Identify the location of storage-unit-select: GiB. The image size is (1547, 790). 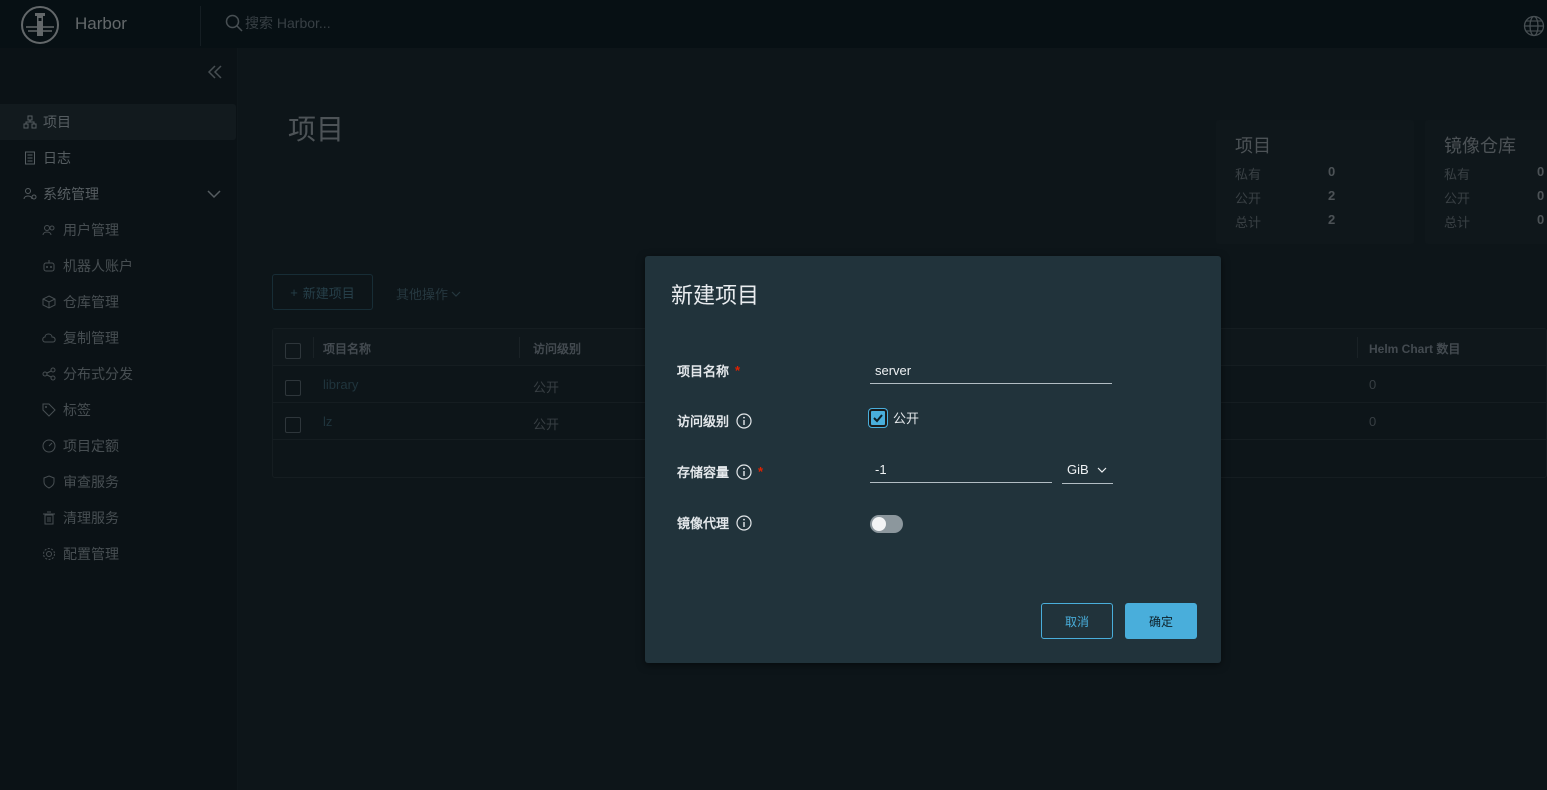
(1087, 472).